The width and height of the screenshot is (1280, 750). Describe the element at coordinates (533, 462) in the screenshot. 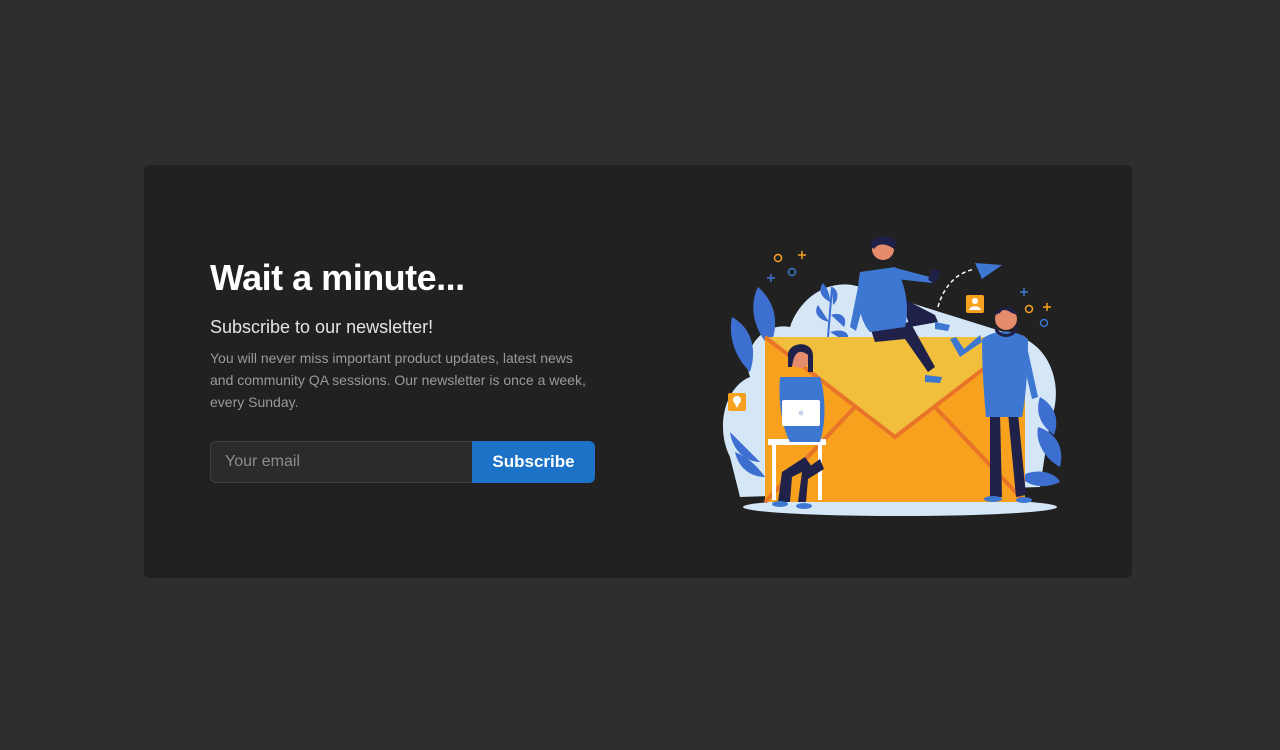

I see `subscribe-button: Subscribe` at that location.